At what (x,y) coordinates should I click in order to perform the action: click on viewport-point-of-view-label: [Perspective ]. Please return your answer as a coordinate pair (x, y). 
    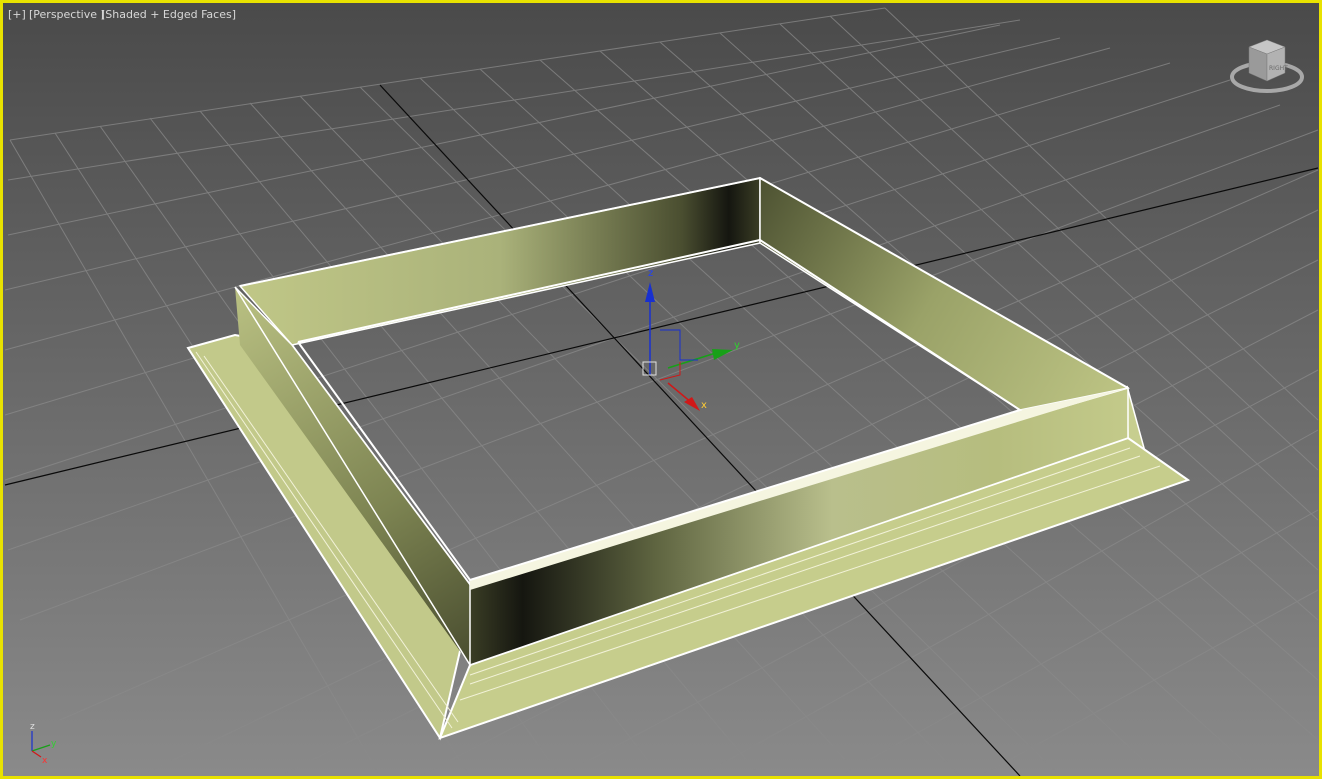
    Looking at the image, I should click on (67, 14).